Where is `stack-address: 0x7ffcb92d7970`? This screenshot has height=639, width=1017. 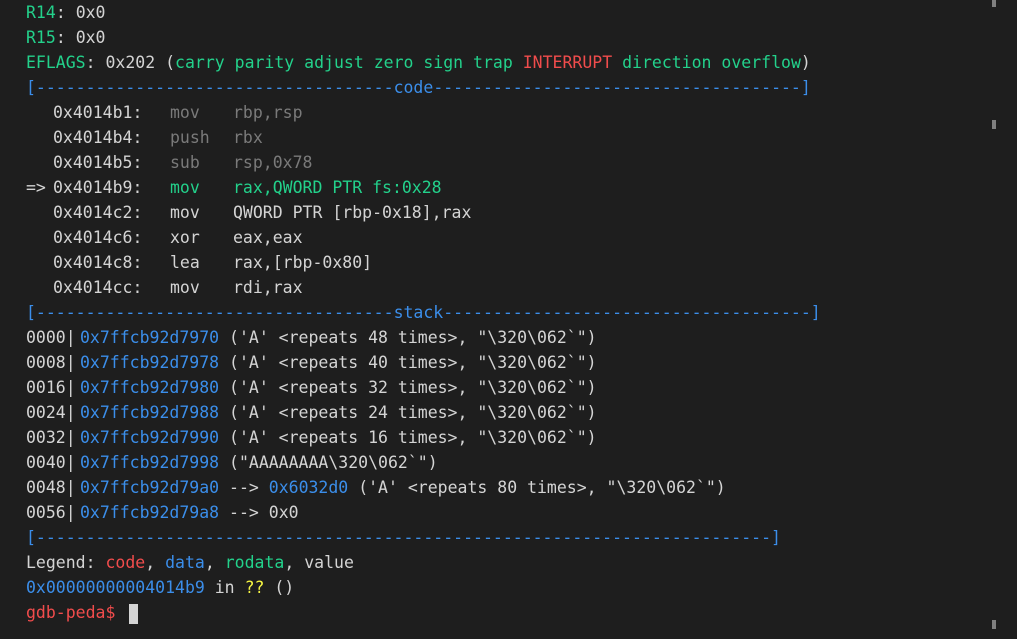 stack-address: 0x7ffcb92d7970 is located at coordinates (150, 337).